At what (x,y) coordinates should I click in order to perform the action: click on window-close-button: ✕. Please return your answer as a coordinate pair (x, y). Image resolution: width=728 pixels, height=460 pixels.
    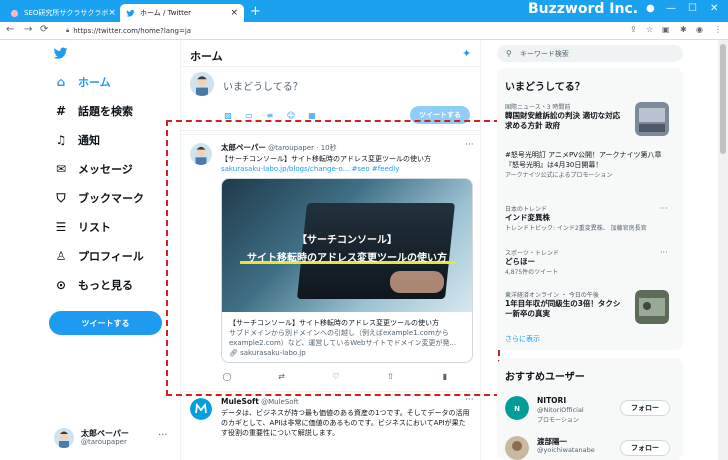
    Looking at the image, I should click on (714, 8).